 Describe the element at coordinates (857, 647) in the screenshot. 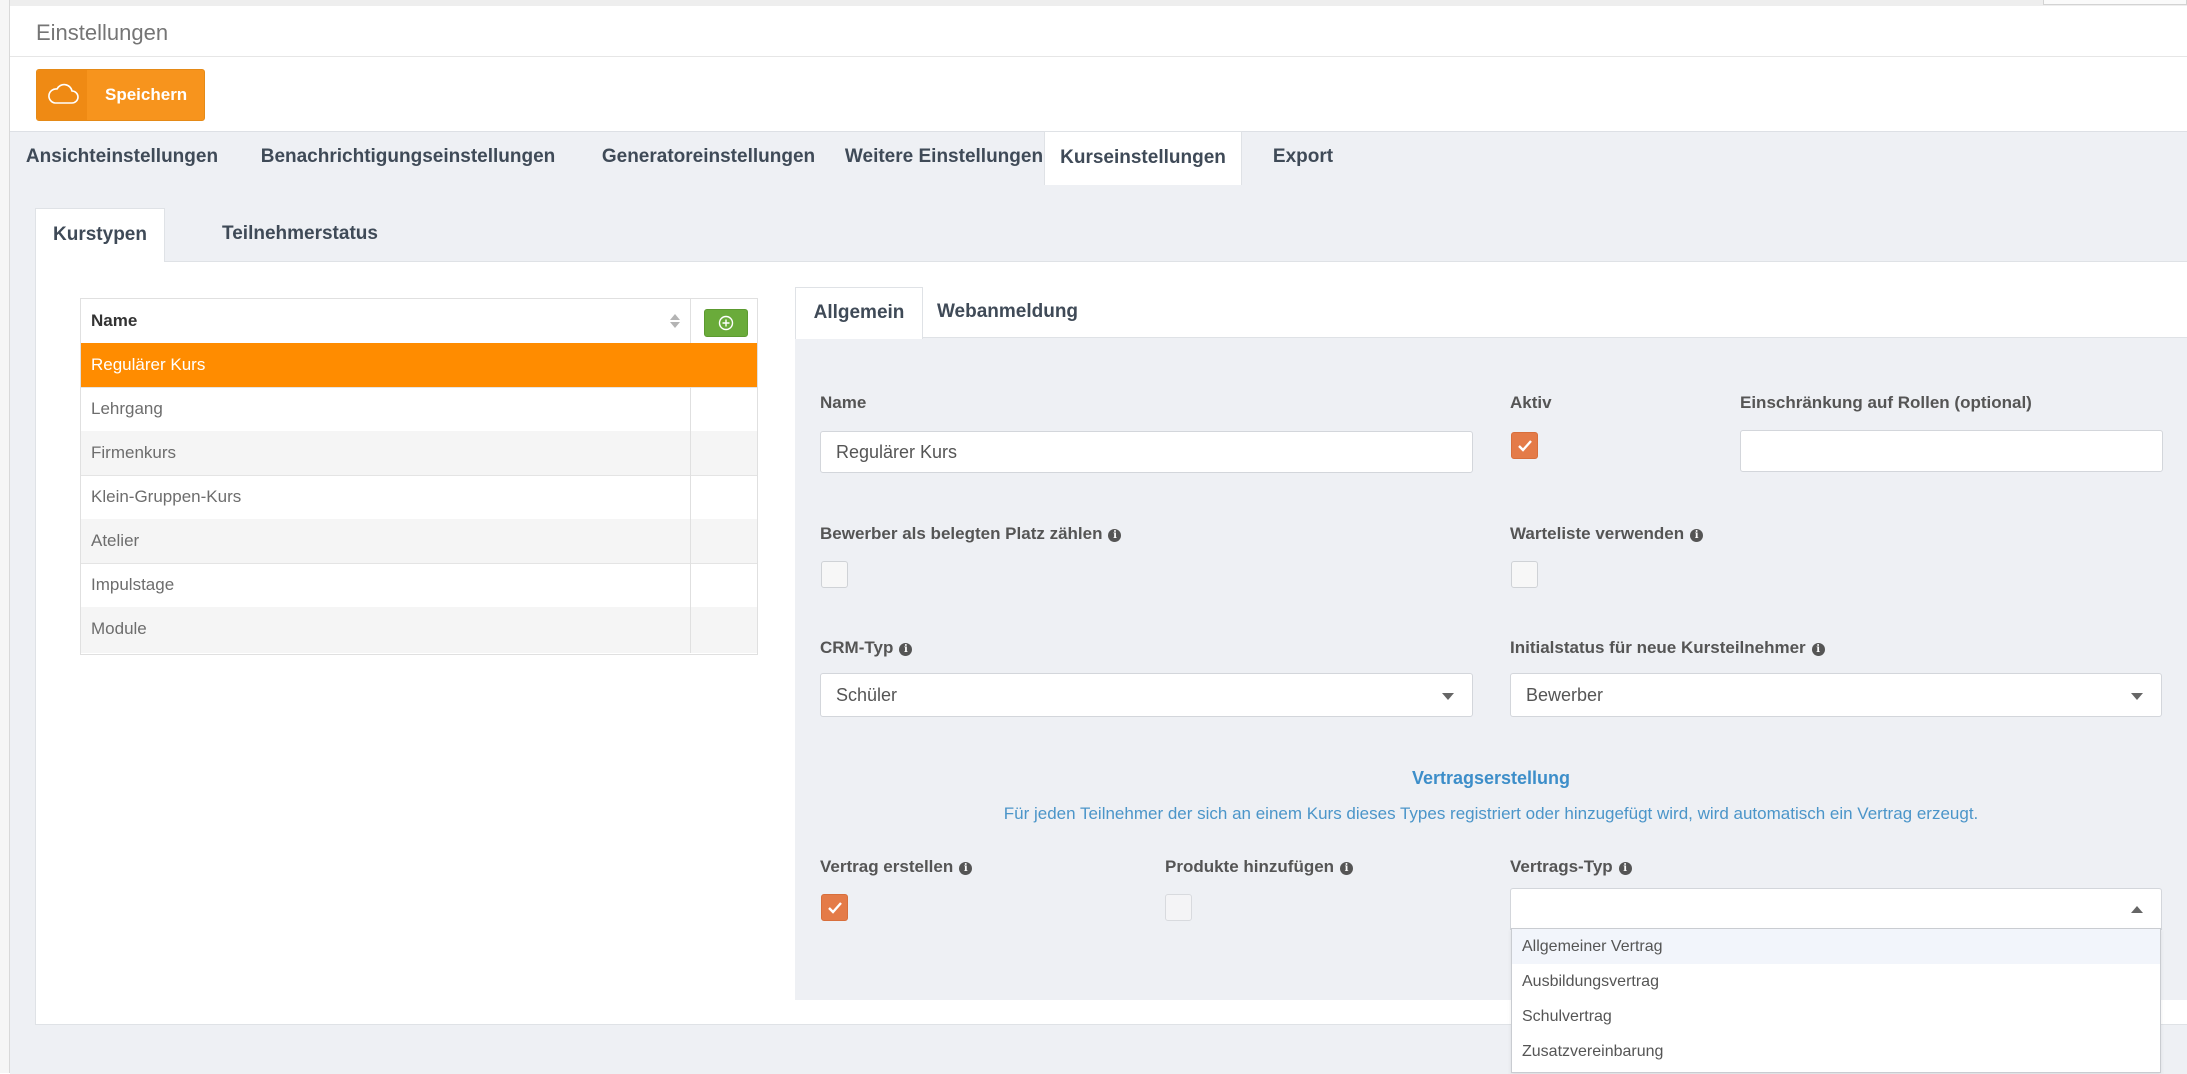

I see `crm-type-label-text: CRM-Typ` at that location.